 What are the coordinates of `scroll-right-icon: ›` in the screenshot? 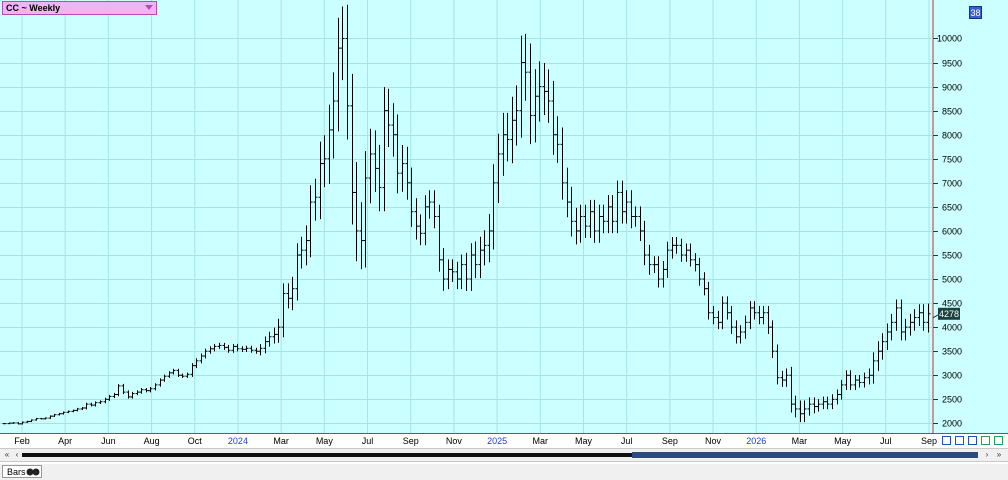 It's located at (987, 455).